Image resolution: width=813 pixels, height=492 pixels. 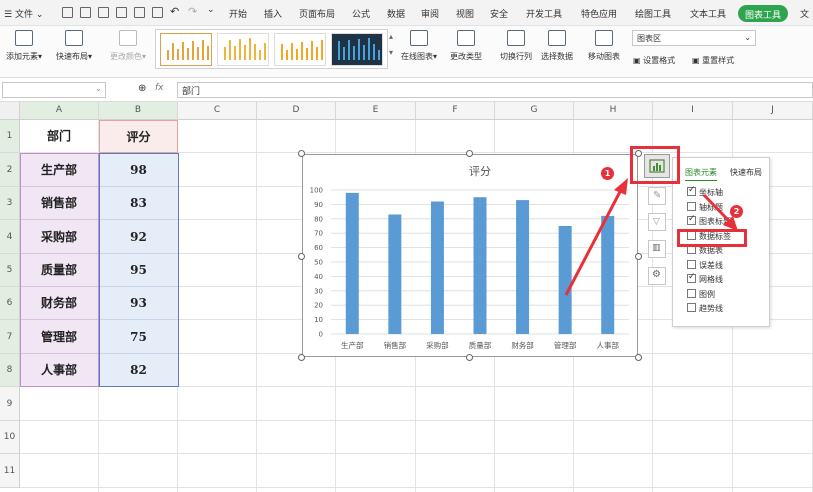 I want to click on resize-handle-br, so click(x=638, y=357).